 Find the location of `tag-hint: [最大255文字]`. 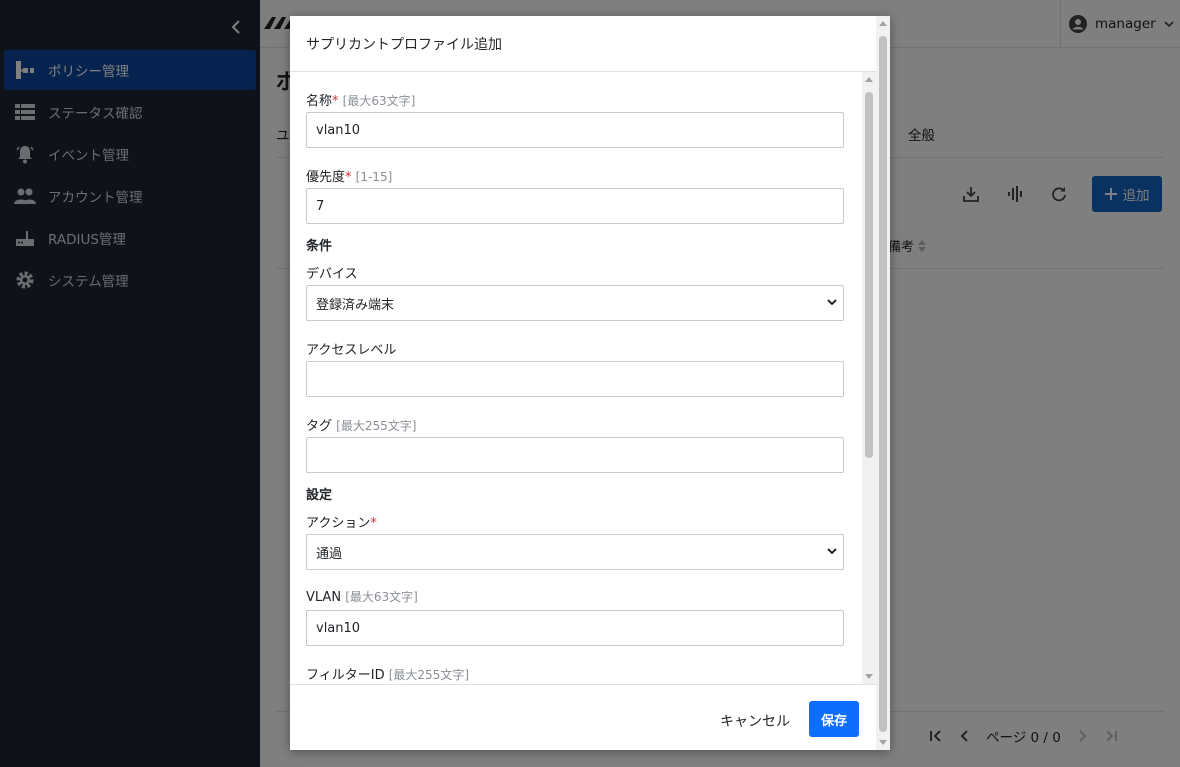

tag-hint: [最大255文字] is located at coordinates (376, 426).